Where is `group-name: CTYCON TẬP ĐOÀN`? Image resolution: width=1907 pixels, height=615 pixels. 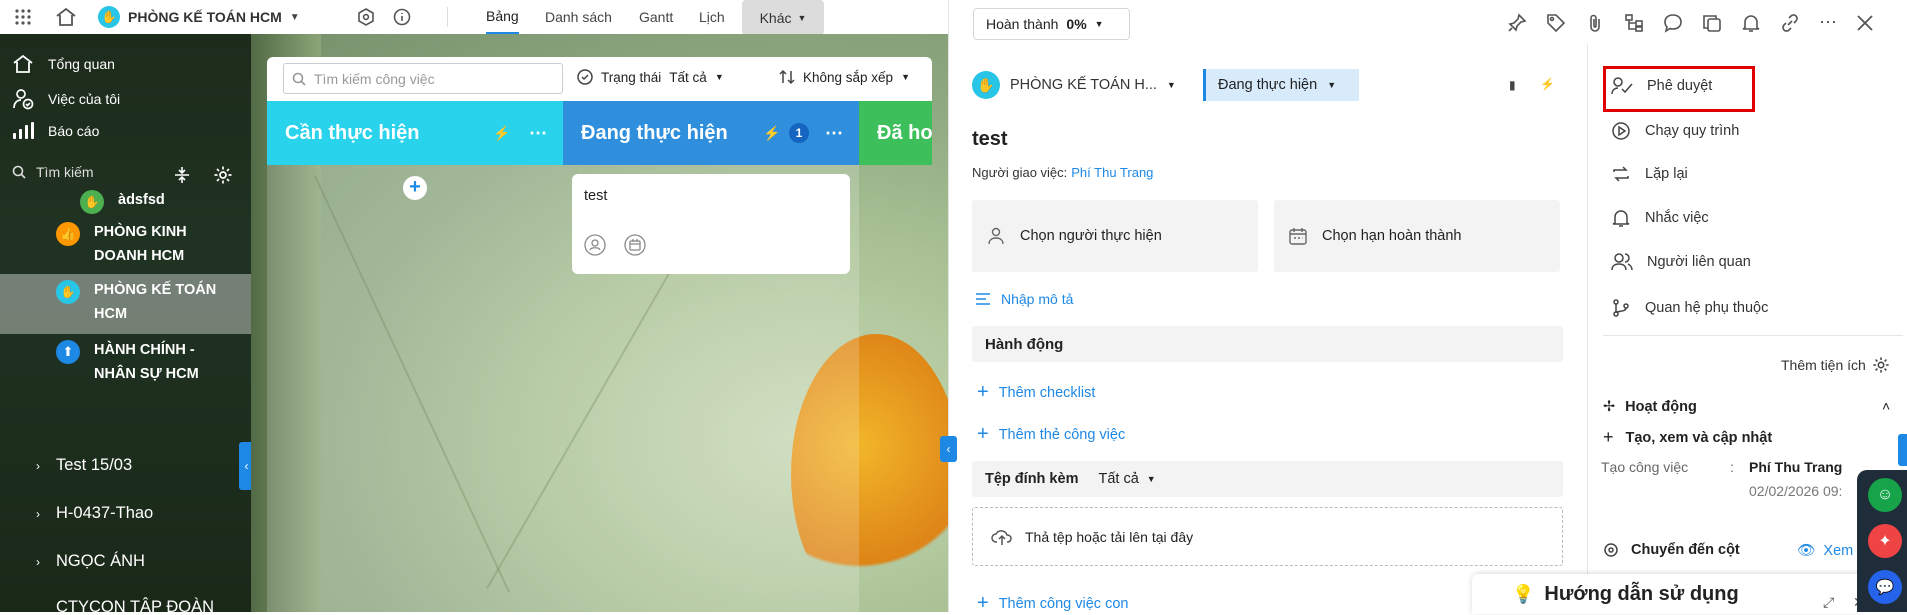 group-name: CTYCON TẬP ĐOÀN is located at coordinates (135, 605).